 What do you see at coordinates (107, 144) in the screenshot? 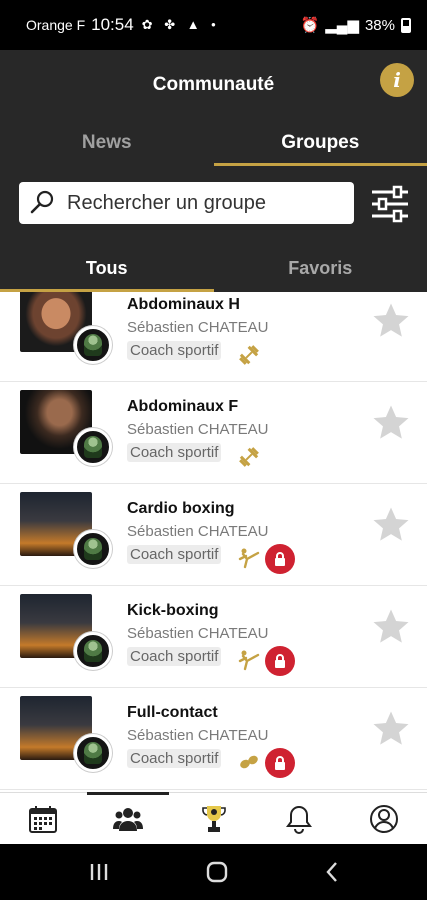
I see `tab-news: News` at bounding box center [107, 144].